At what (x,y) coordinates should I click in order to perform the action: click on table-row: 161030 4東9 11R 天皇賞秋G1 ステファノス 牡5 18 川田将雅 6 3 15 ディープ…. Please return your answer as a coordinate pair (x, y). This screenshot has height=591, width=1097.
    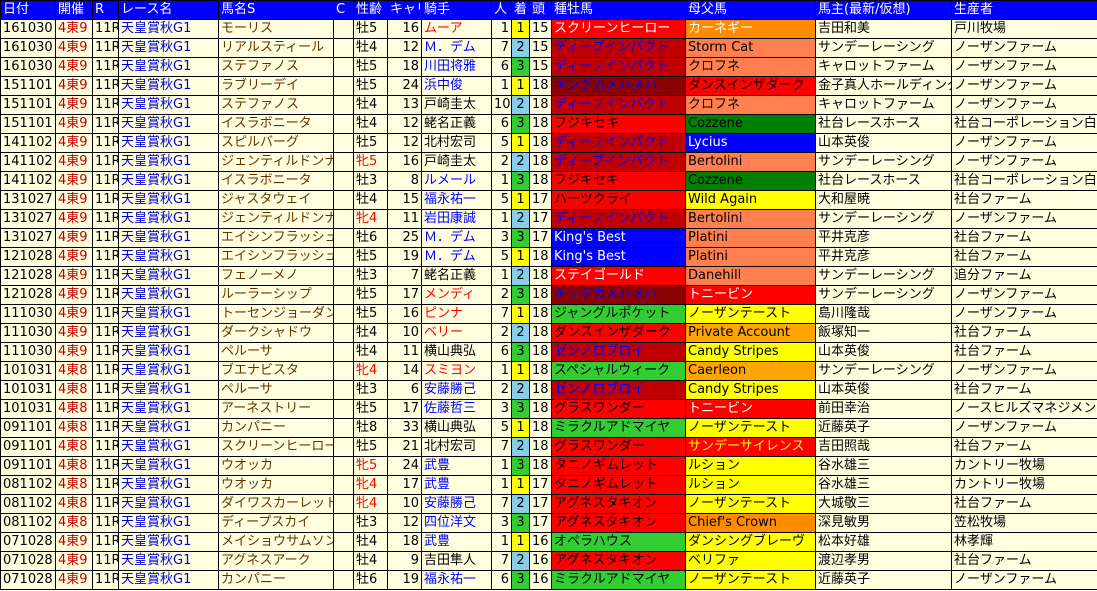
    Looking at the image, I should click on (548, 67).